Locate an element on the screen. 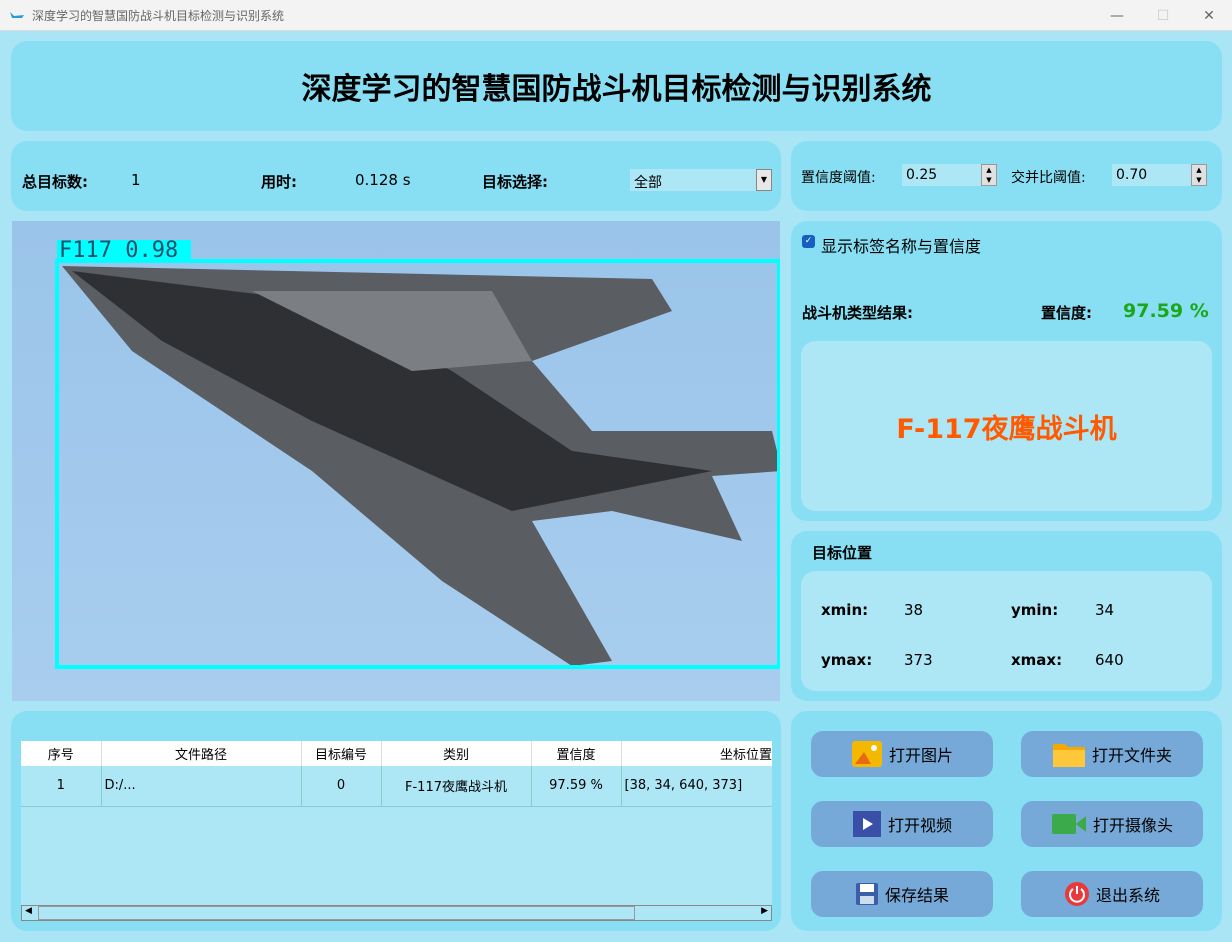 The image size is (1232, 942). maximize-button: ☐ is located at coordinates (1163, 15).